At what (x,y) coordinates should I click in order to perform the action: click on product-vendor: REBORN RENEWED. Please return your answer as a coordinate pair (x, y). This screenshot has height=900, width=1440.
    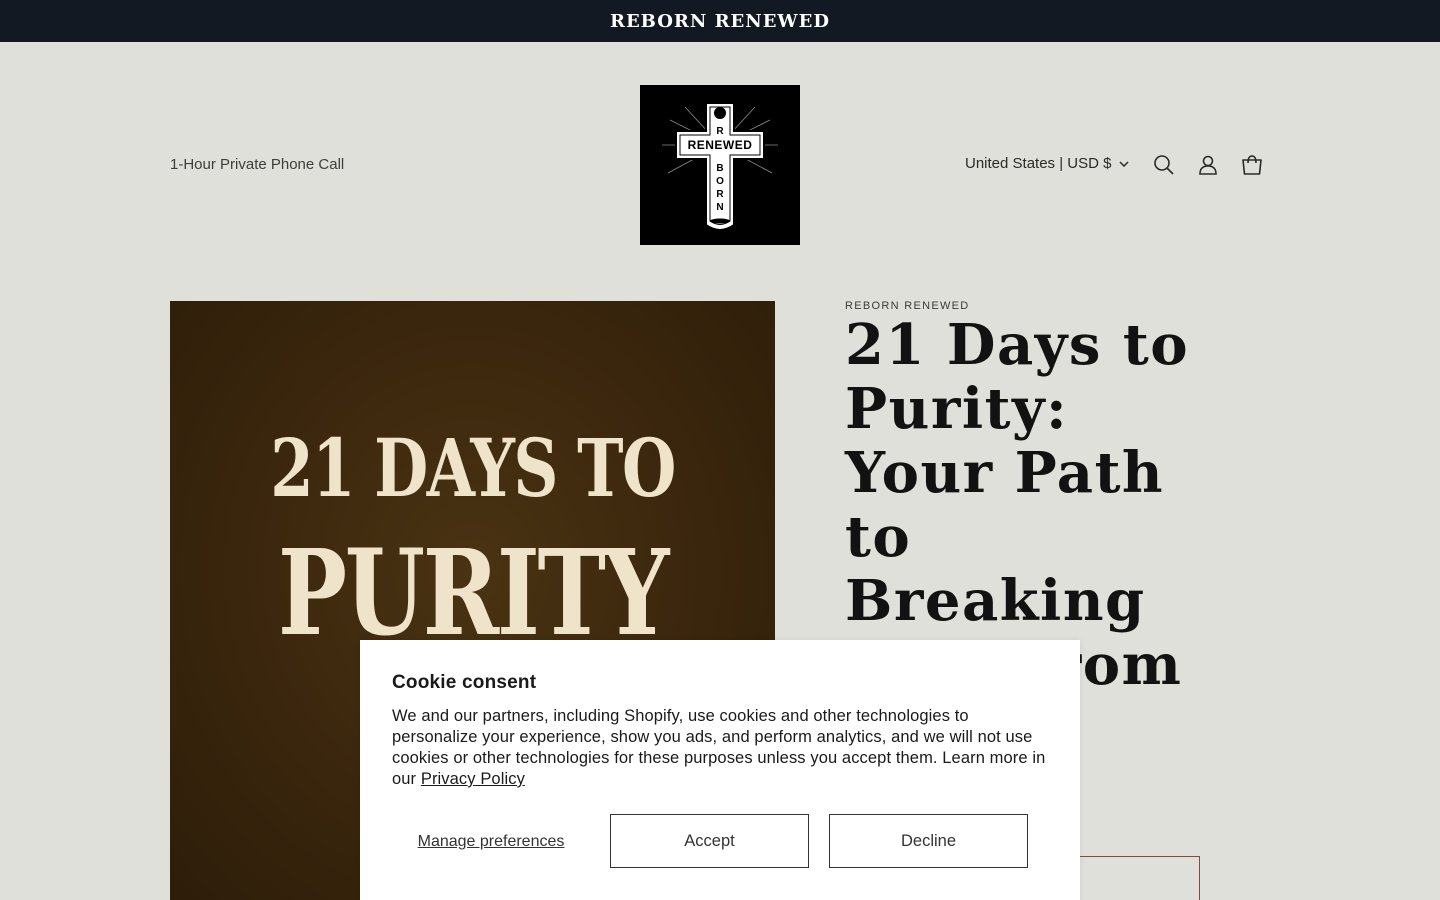
    Looking at the image, I should click on (907, 306).